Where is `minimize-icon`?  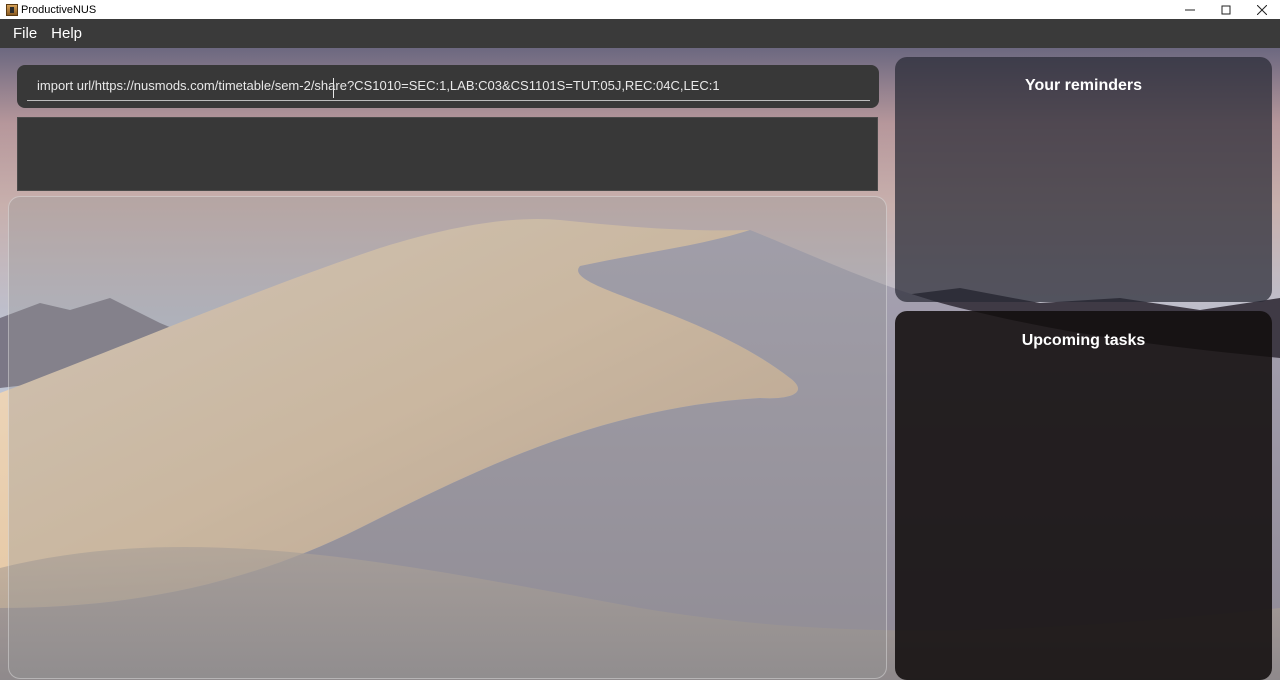 minimize-icon is located at coordinates (1190, 9).